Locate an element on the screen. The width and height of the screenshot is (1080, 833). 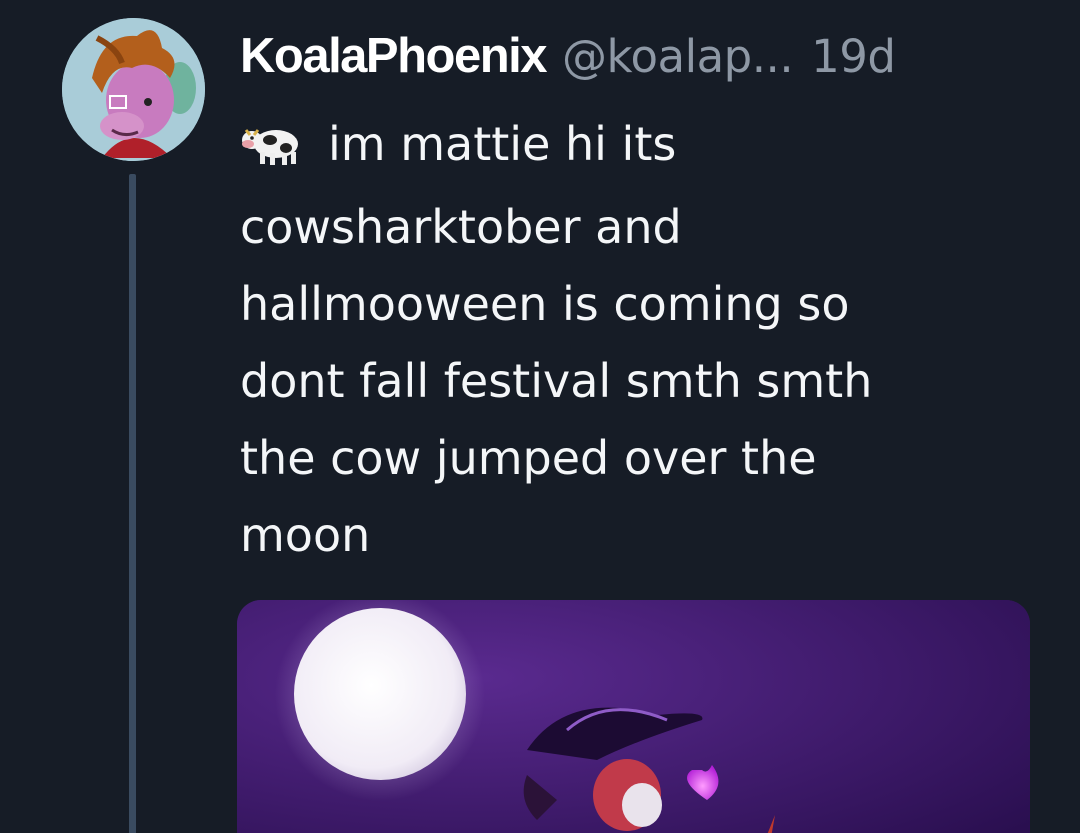
post-text-line: im mattie hi its is located at coordinates (640, 147).